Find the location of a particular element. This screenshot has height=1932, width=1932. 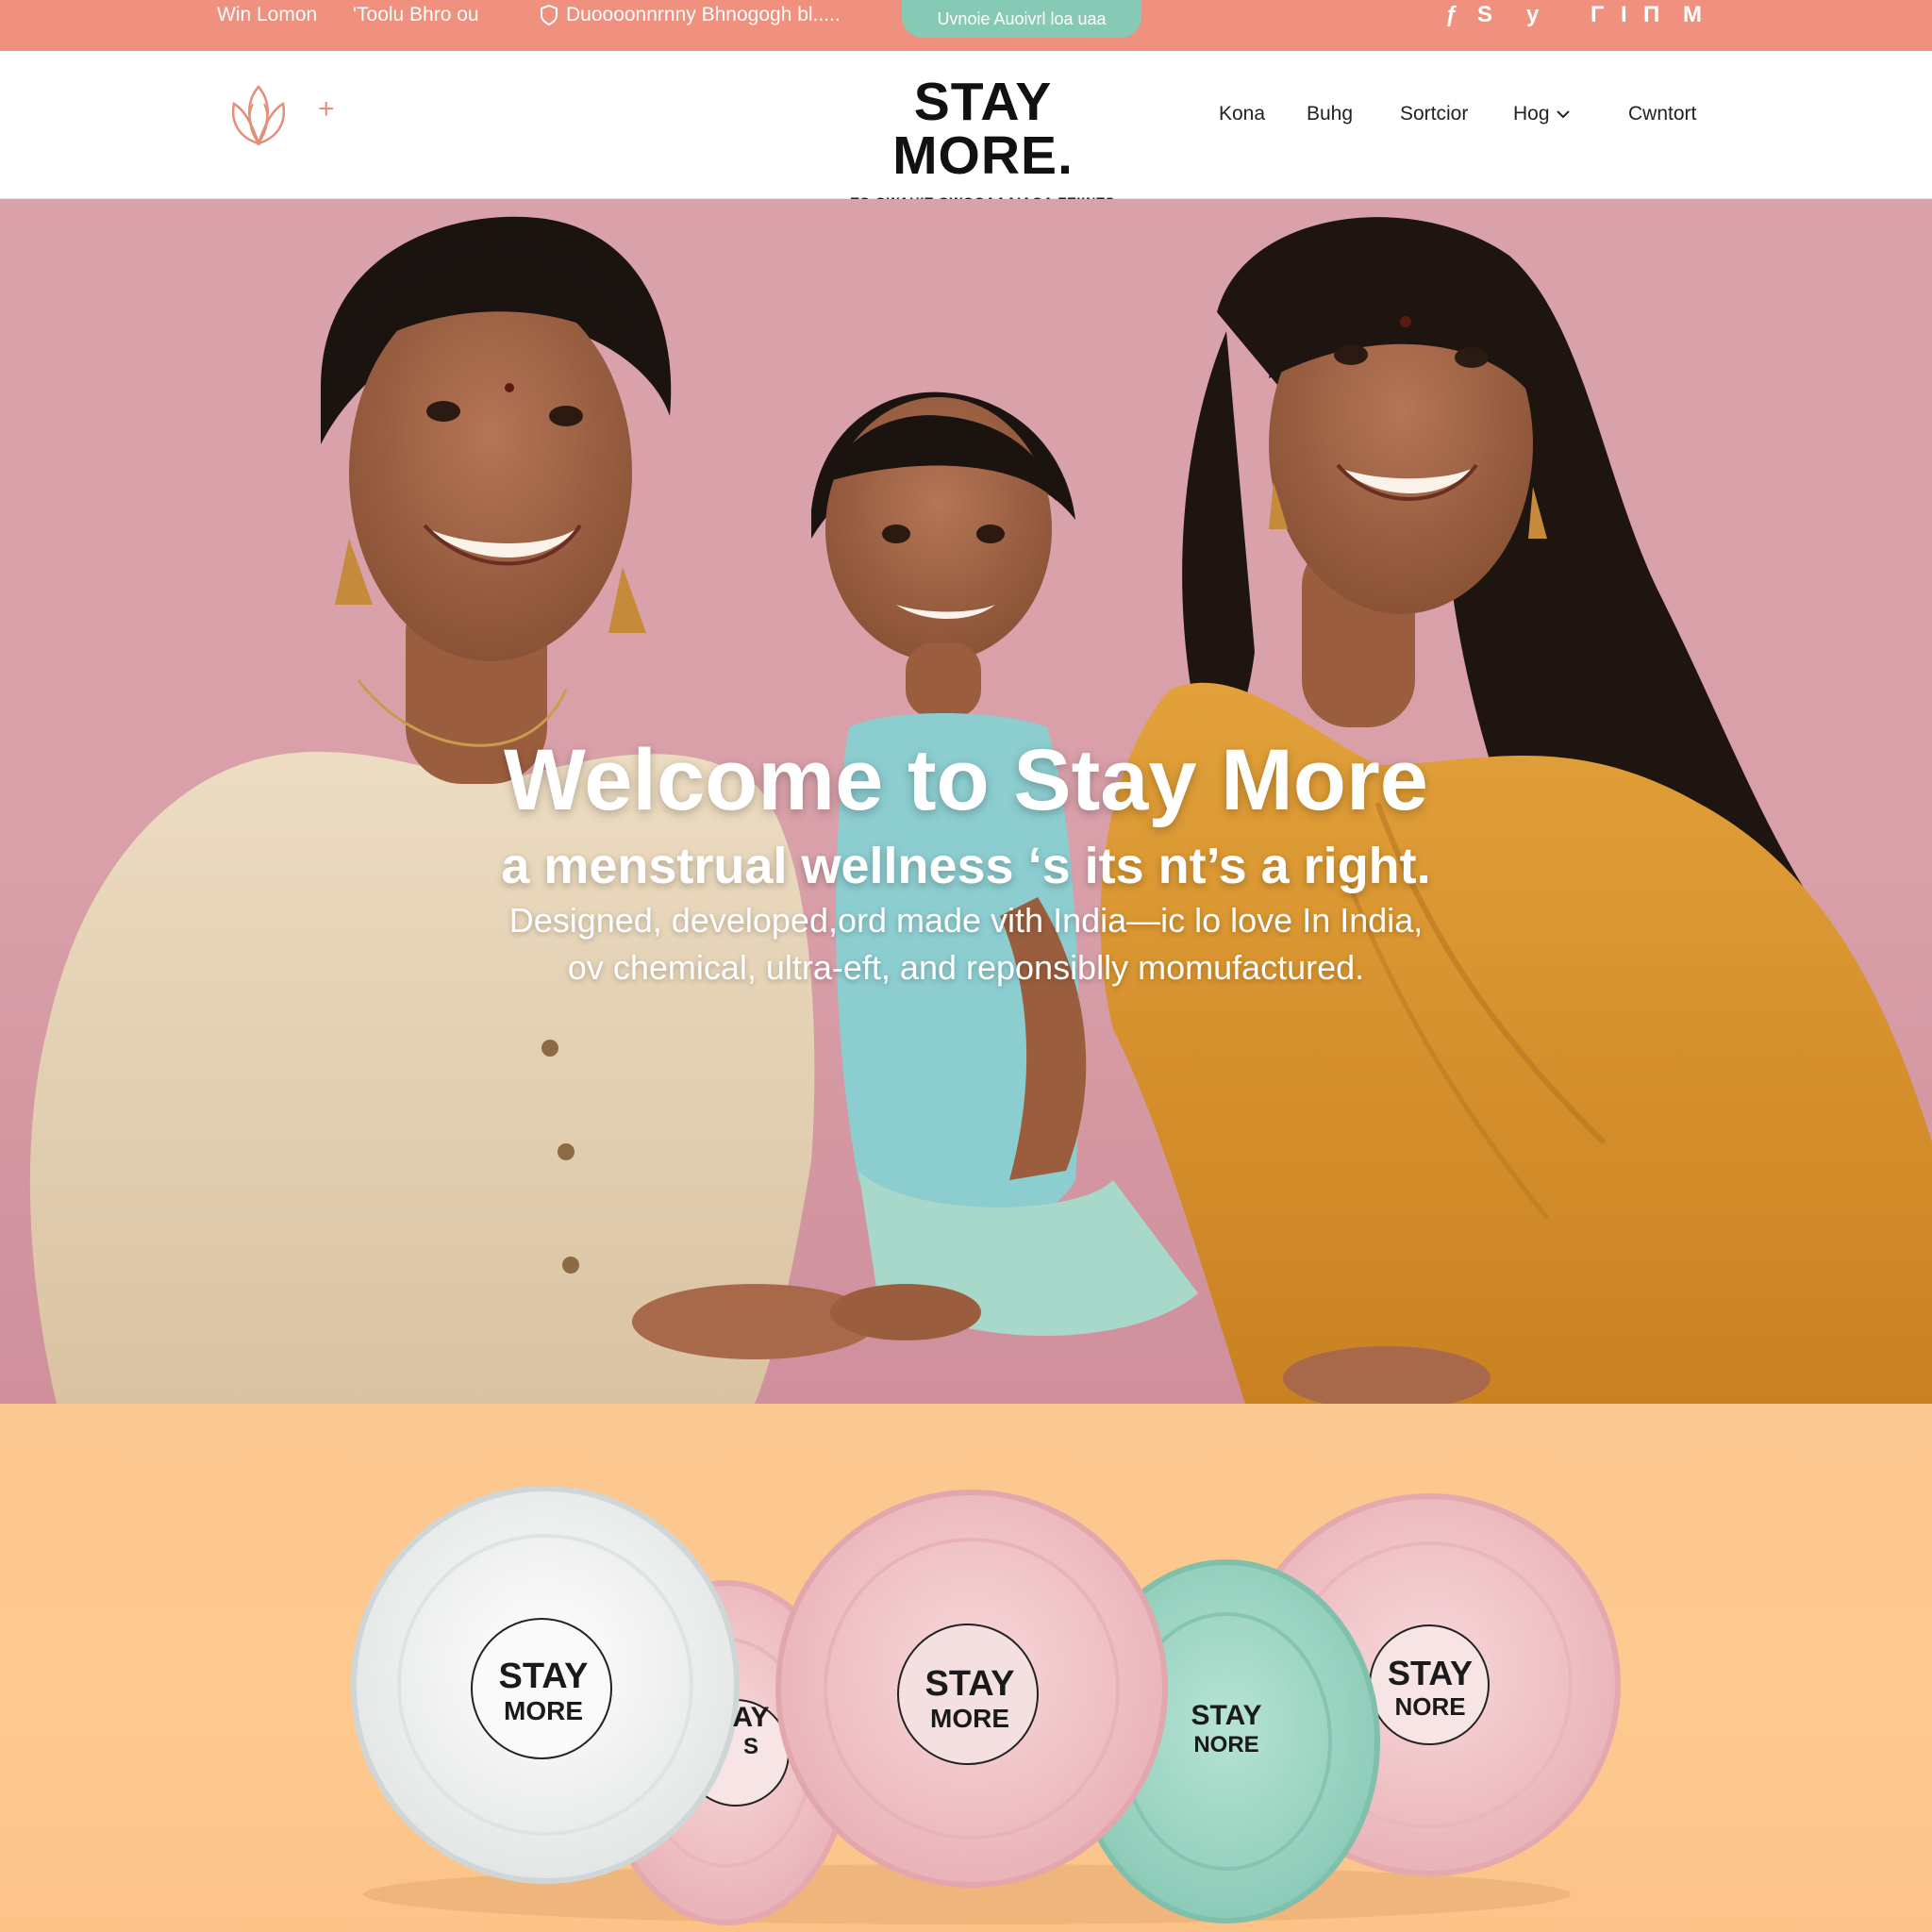

nav-label: Buhg is located at coordinates (1331, 114).